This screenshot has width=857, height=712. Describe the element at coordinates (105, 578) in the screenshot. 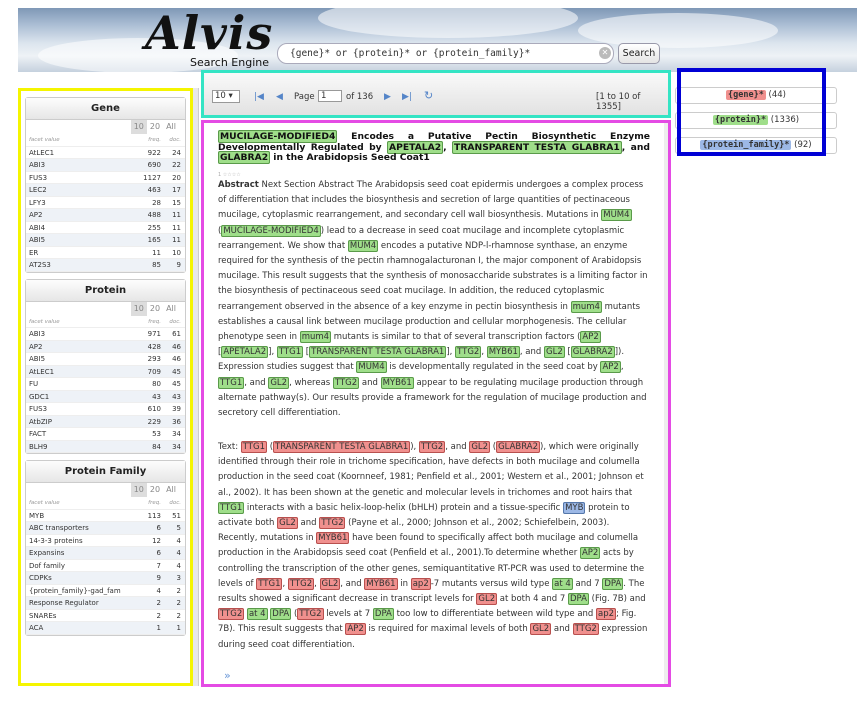

I see `facet-row: CDPKs 9 3` at that location.